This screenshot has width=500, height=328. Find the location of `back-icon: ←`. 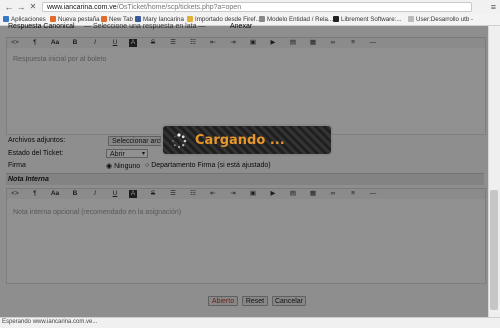

back-icon: ← is located at coordinates (9, 7).